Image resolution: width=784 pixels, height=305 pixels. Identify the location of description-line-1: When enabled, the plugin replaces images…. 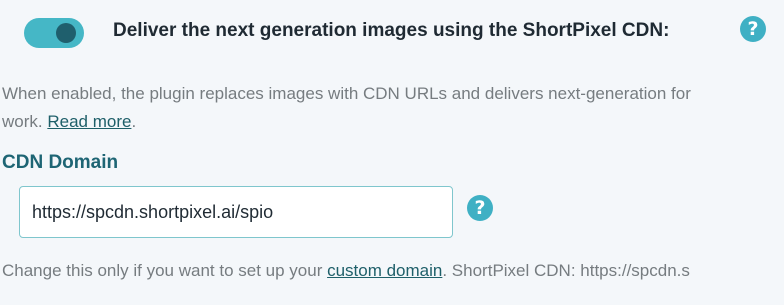
(346, 93).